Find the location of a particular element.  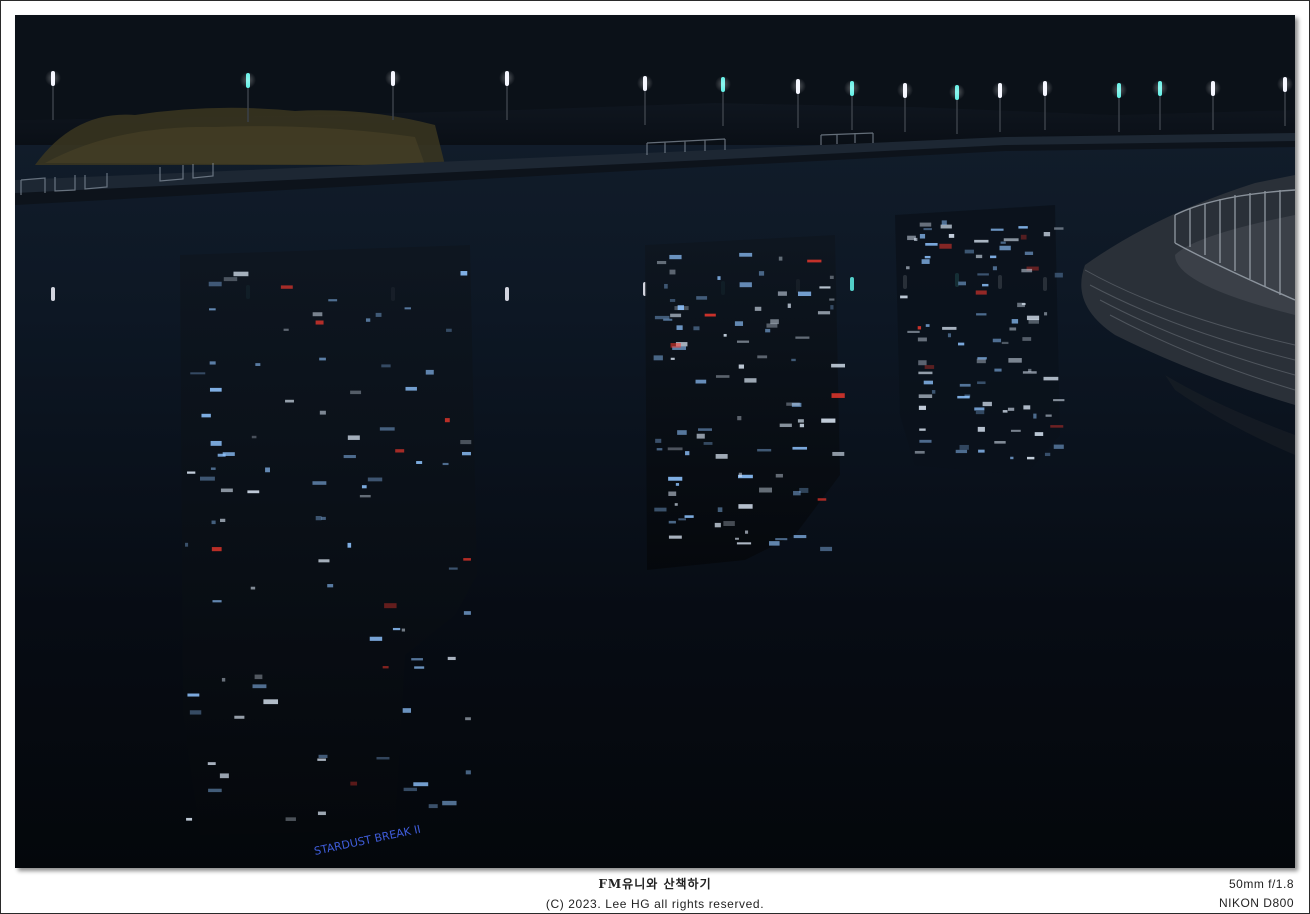

copyright-notice: (C) 2023. Lee HG all rights reserved. is located at coordinates (655, 904).